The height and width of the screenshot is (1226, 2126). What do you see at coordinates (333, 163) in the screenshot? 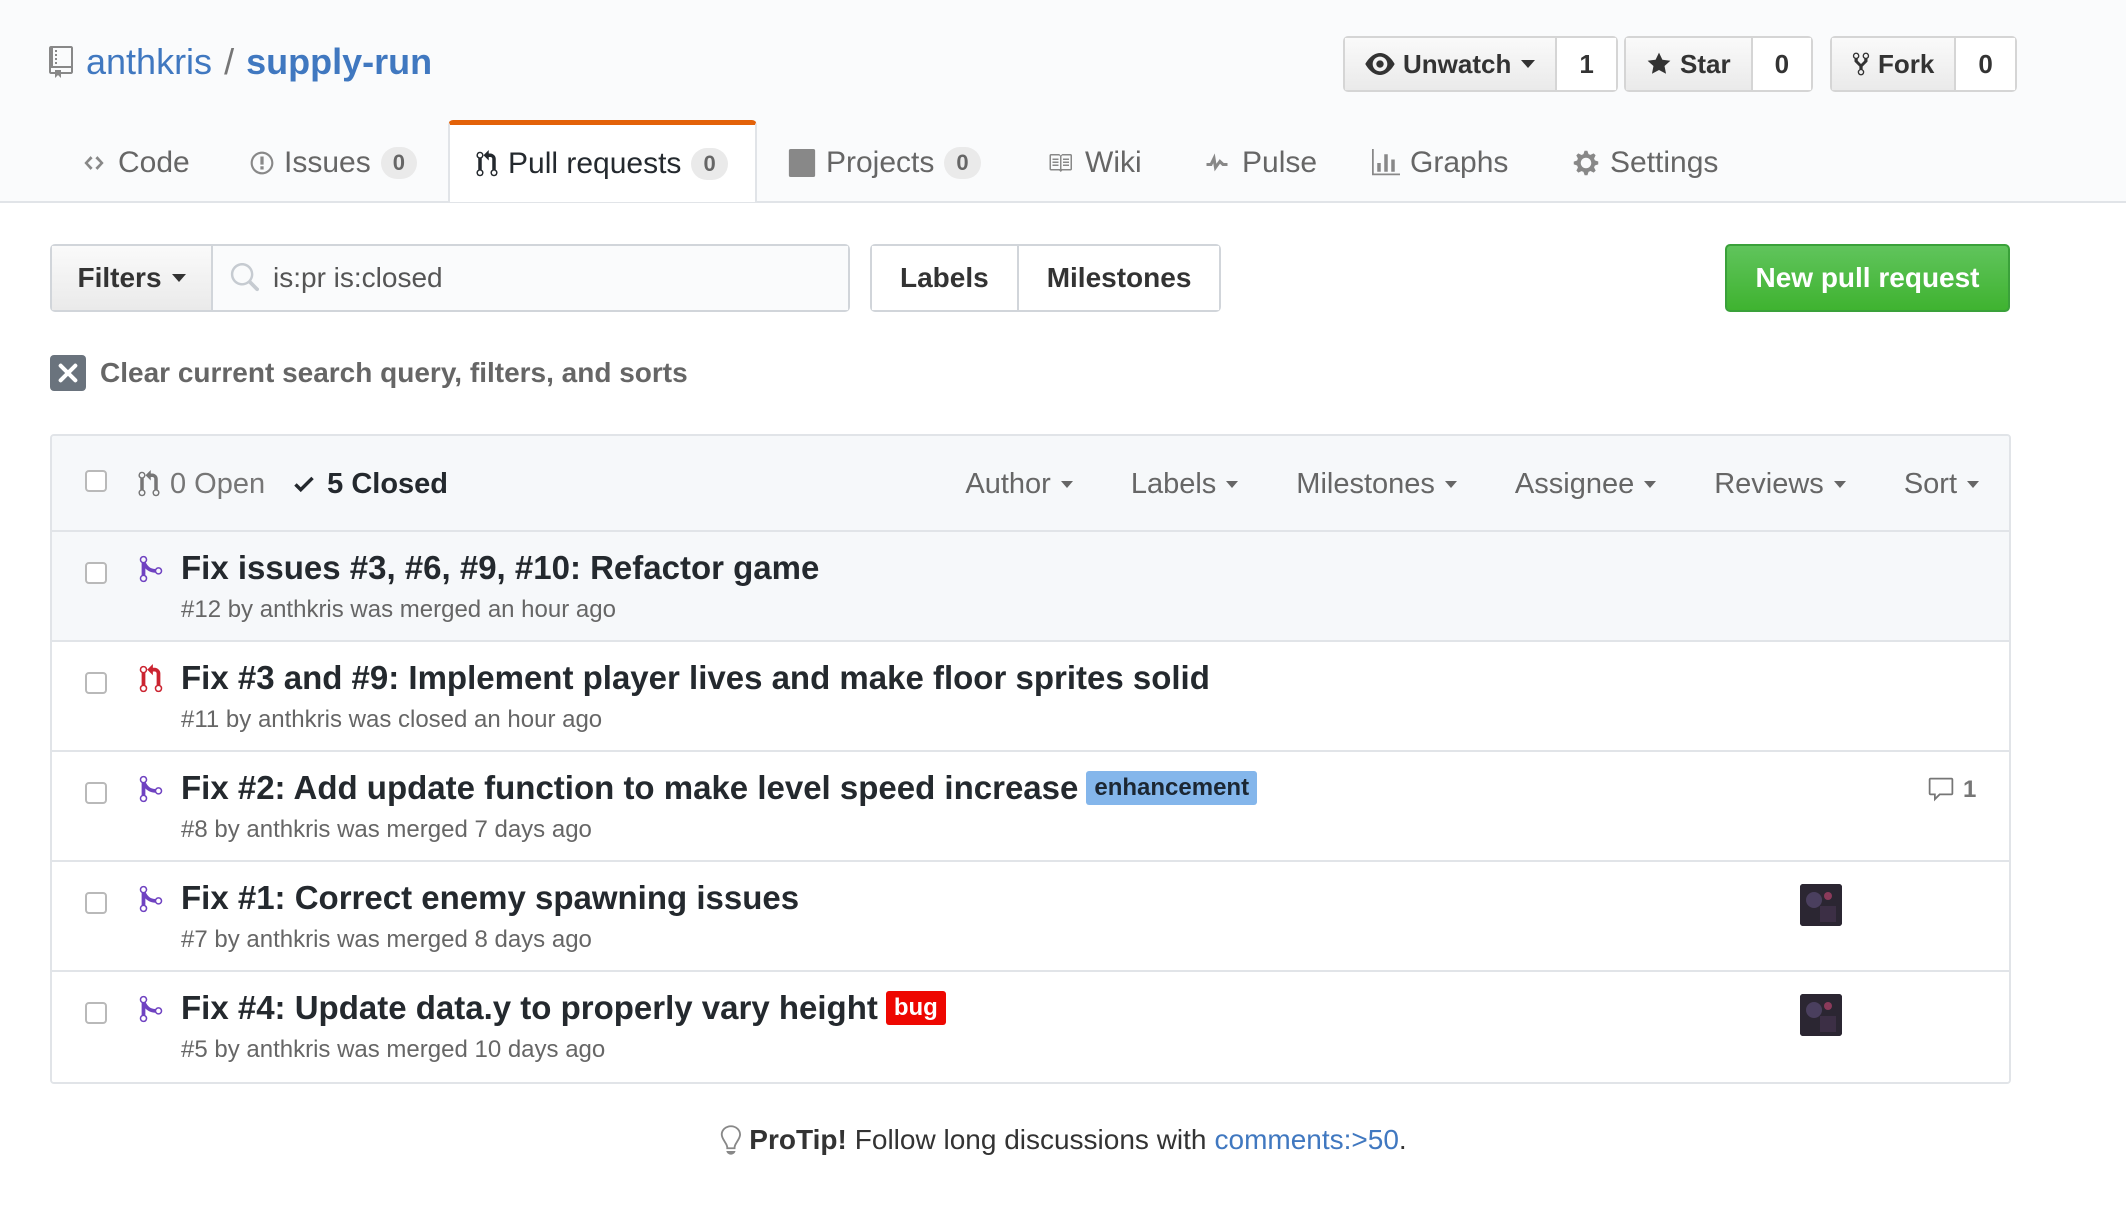
I see `tab-issues: Issues 0` at bounding box center [333, 163].